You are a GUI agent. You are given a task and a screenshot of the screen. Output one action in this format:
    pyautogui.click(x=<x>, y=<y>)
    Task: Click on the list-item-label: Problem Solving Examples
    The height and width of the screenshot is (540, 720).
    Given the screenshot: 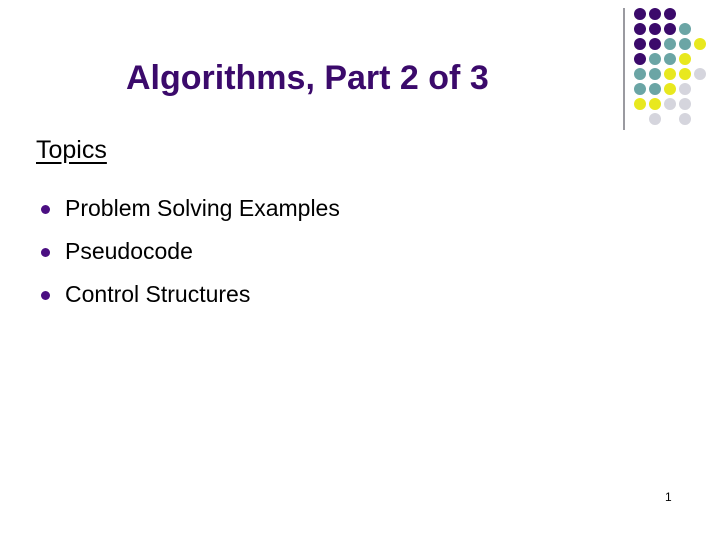 What is the action you would take?
    pyautogui.click(x=202, y=208)
    